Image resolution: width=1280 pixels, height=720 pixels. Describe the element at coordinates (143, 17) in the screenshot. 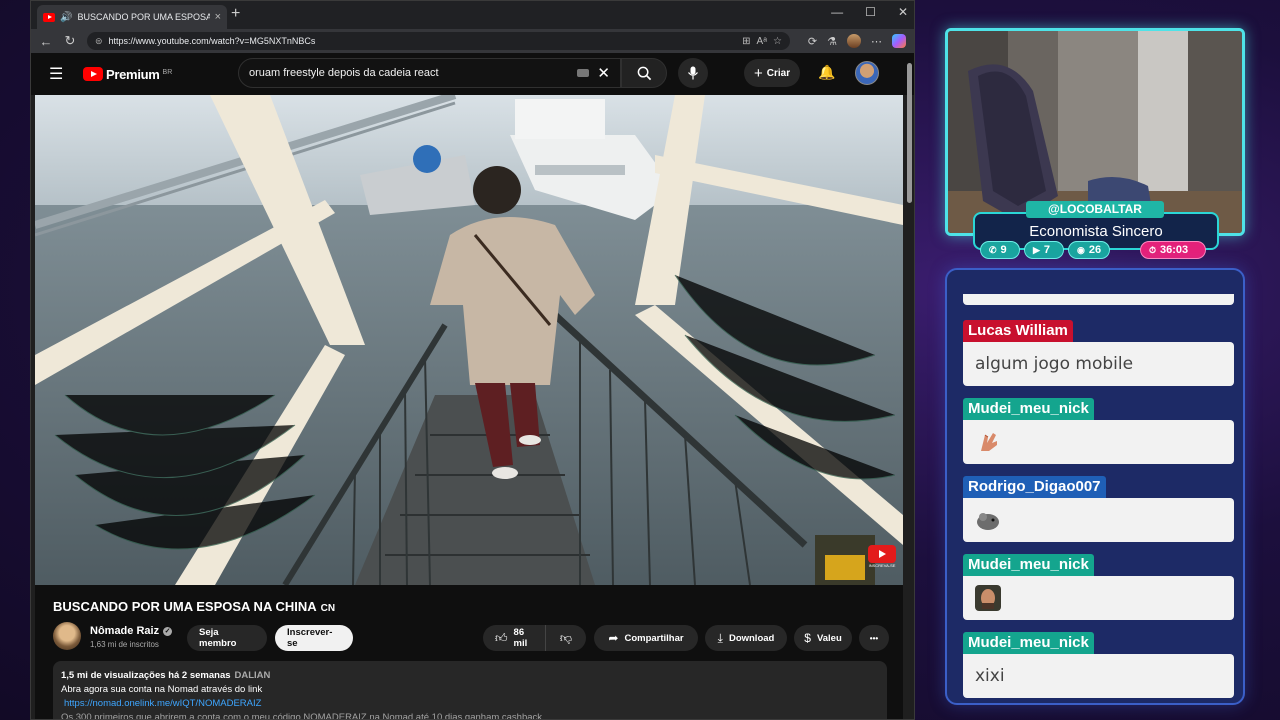

I see `tab-title: BUSCANDO POR UMA ESPOSA` at that location.